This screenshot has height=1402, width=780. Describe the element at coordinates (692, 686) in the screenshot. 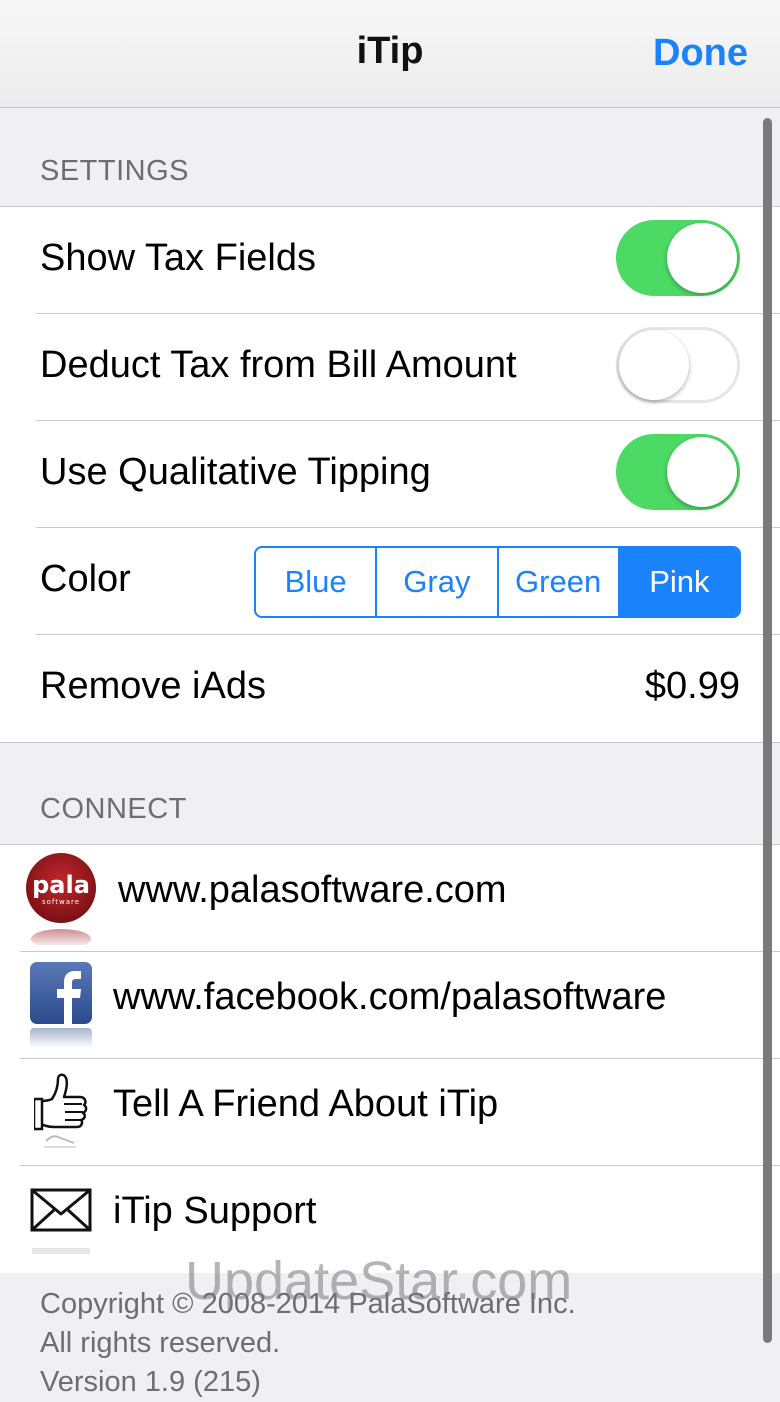

I see `remove-ads-price: $0.99` at that location.